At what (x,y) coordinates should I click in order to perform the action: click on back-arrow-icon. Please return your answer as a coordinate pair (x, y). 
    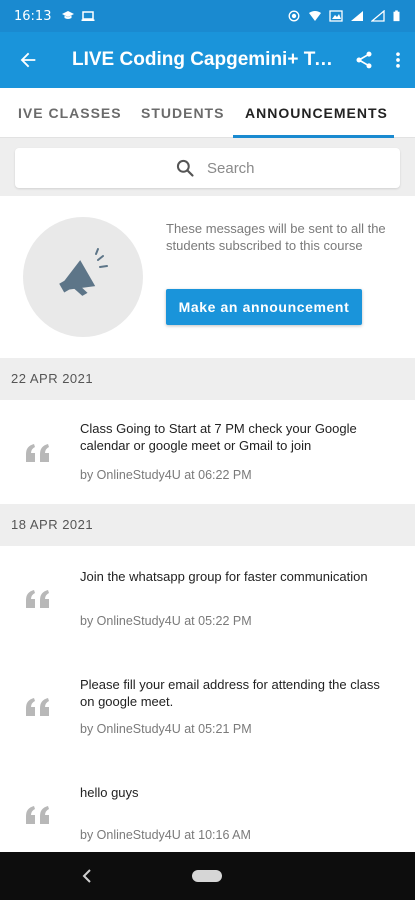
    Looking at the image, I should click on (28, 60).